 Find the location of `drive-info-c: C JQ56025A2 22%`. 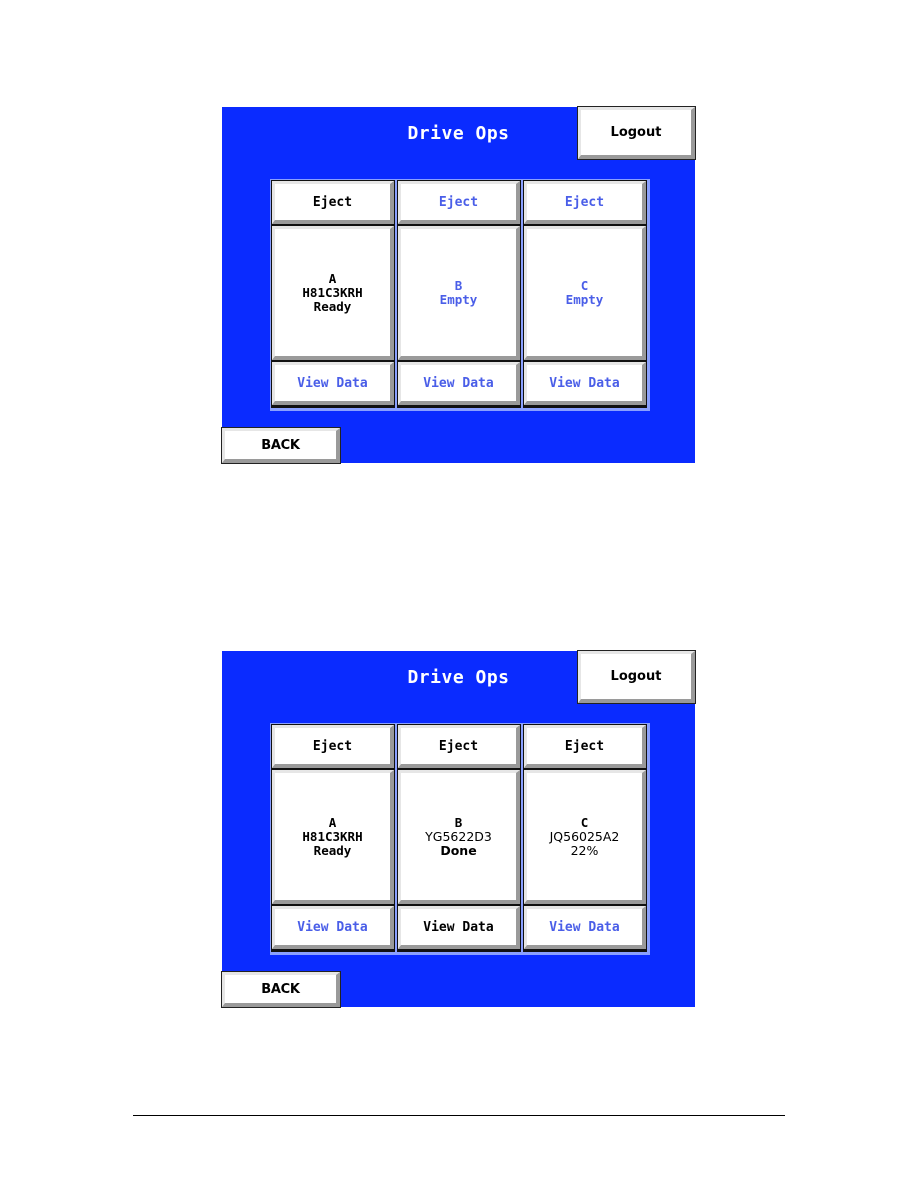

drive-info-c: C JQ56025A2 22% is located at coordinates (585, 837).